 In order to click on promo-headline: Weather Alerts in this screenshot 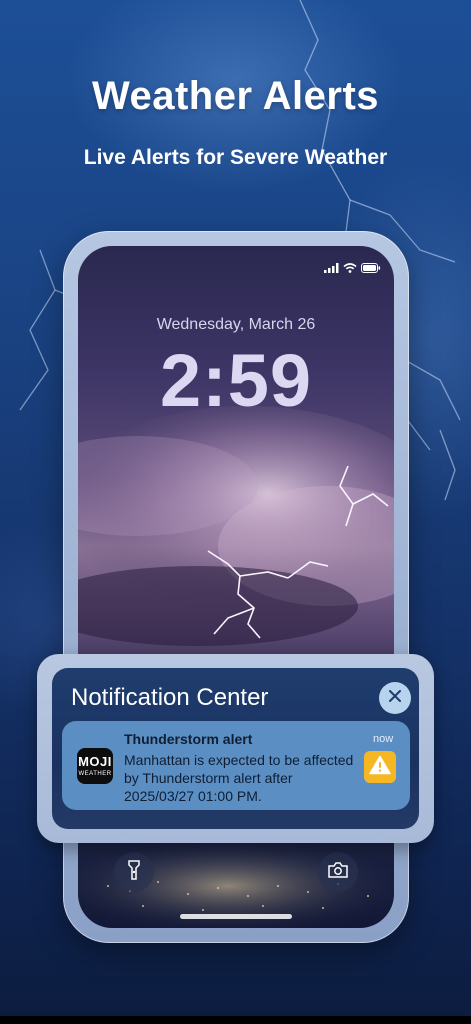, I will do `click(235, 96)`.